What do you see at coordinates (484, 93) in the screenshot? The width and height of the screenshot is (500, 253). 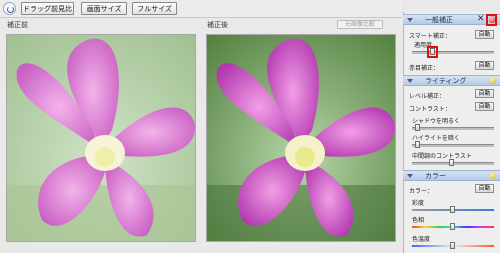 I see `level-auto-button: 自動` at bounding box center [484, 93].